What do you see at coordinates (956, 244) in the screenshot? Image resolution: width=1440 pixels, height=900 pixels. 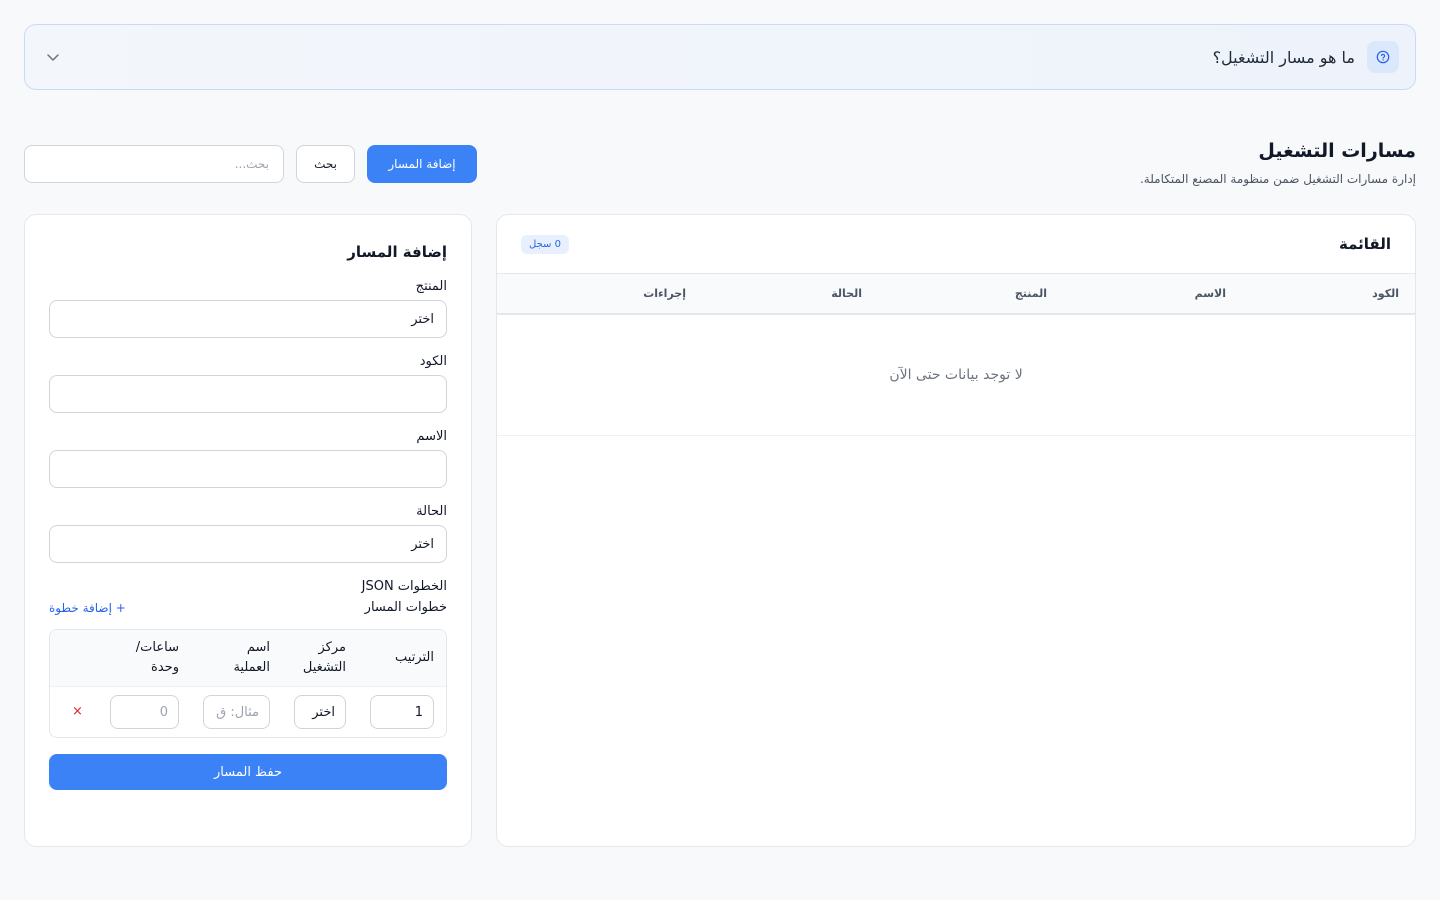 I see `list-header: القائمة 0 سجل` at bounding box center [956, 244].